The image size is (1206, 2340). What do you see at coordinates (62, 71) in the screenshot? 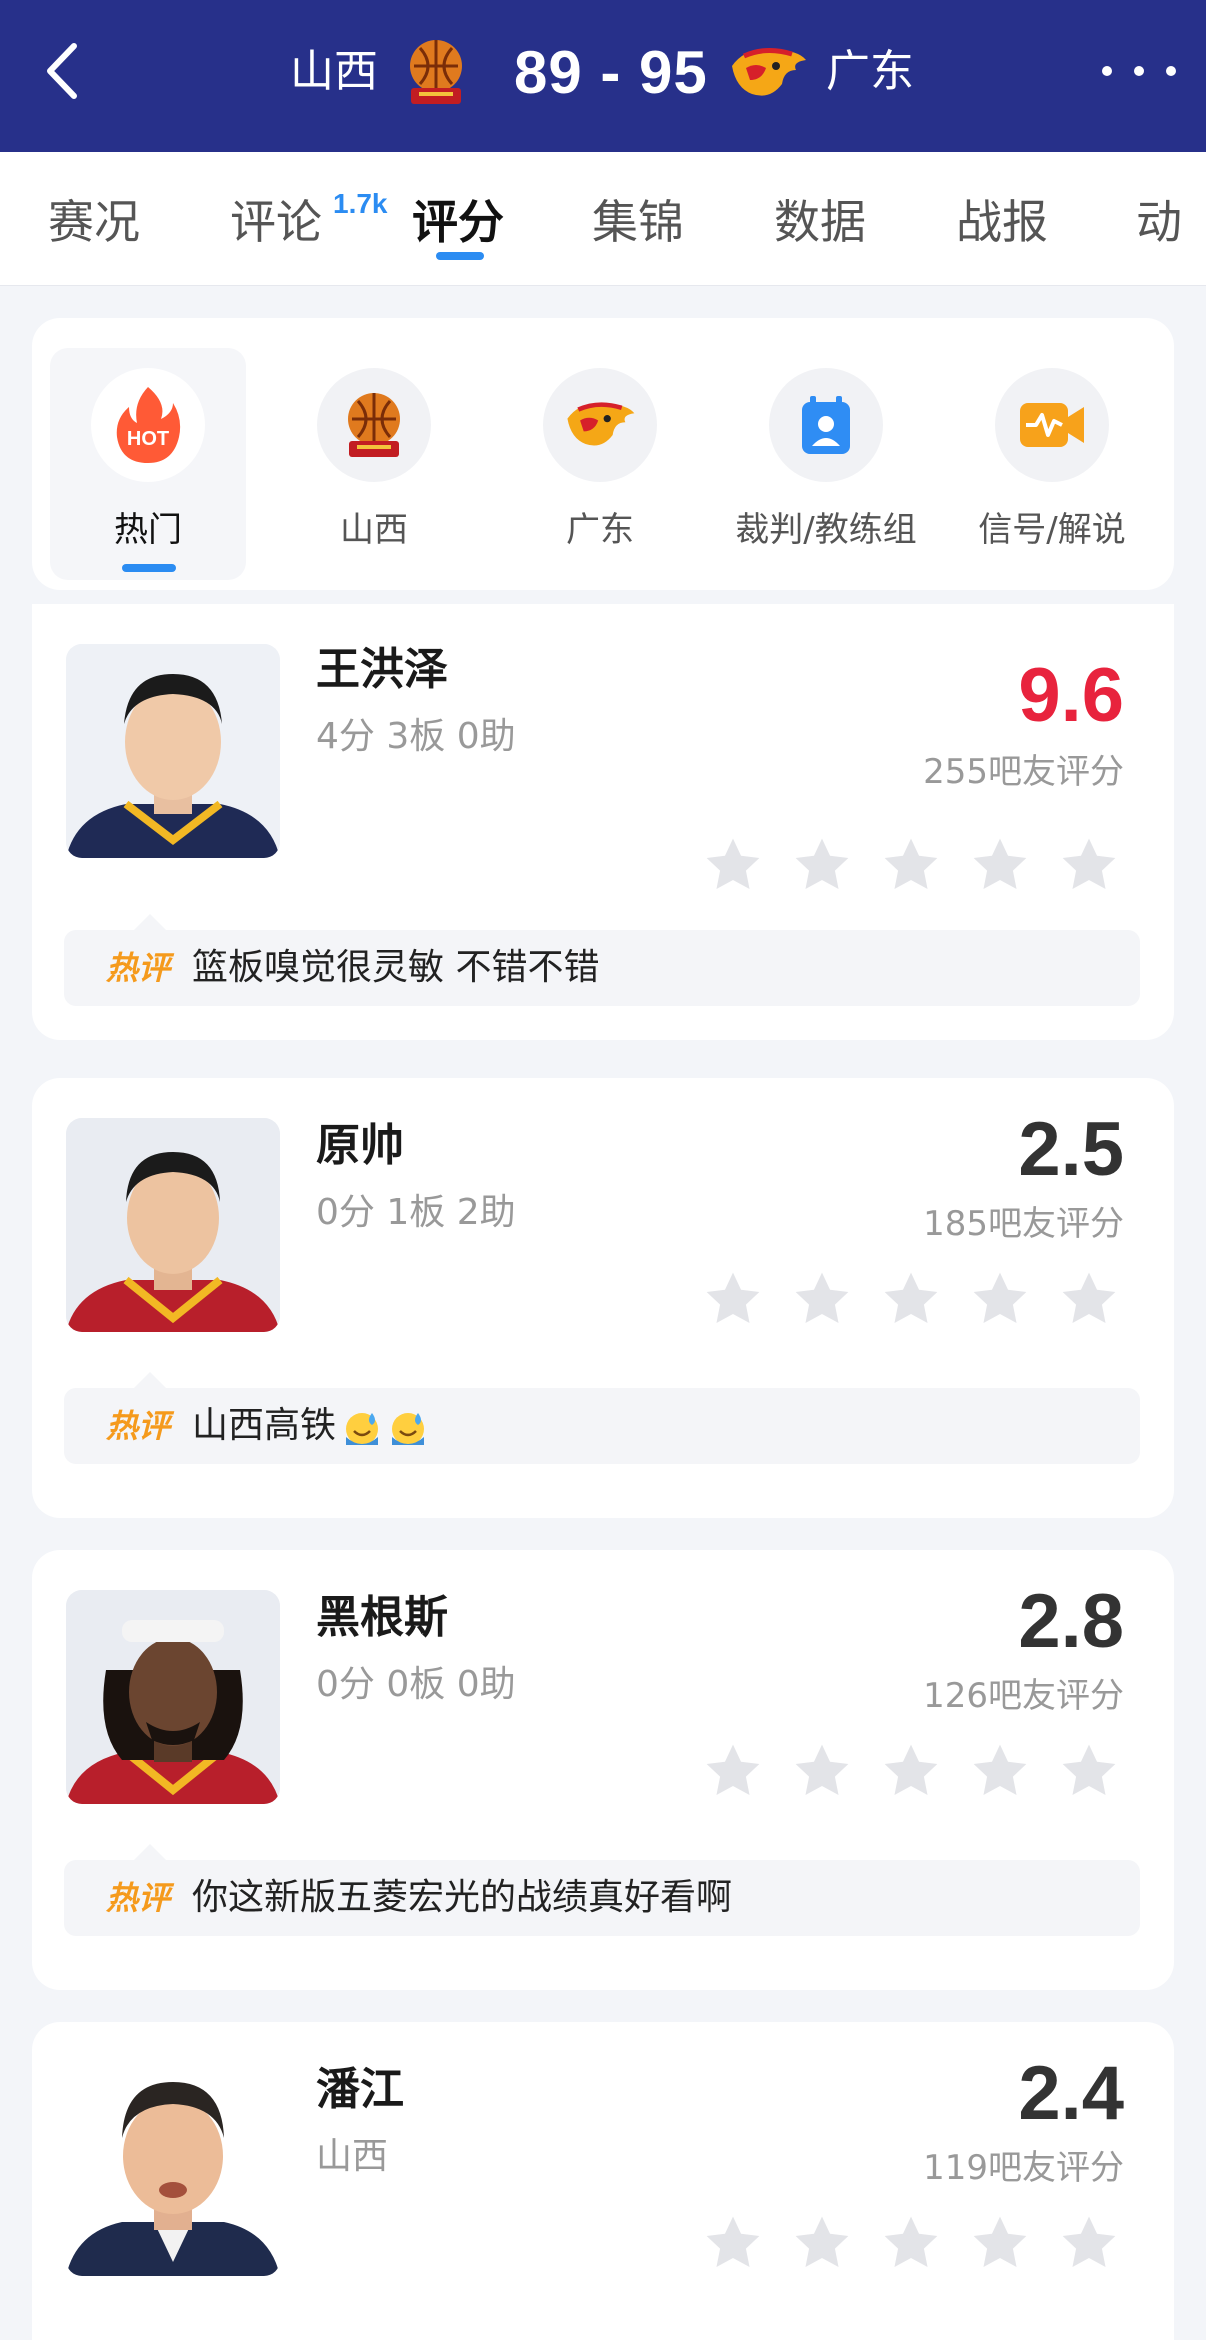
I see `back-button` at bounding box center [62, 71].